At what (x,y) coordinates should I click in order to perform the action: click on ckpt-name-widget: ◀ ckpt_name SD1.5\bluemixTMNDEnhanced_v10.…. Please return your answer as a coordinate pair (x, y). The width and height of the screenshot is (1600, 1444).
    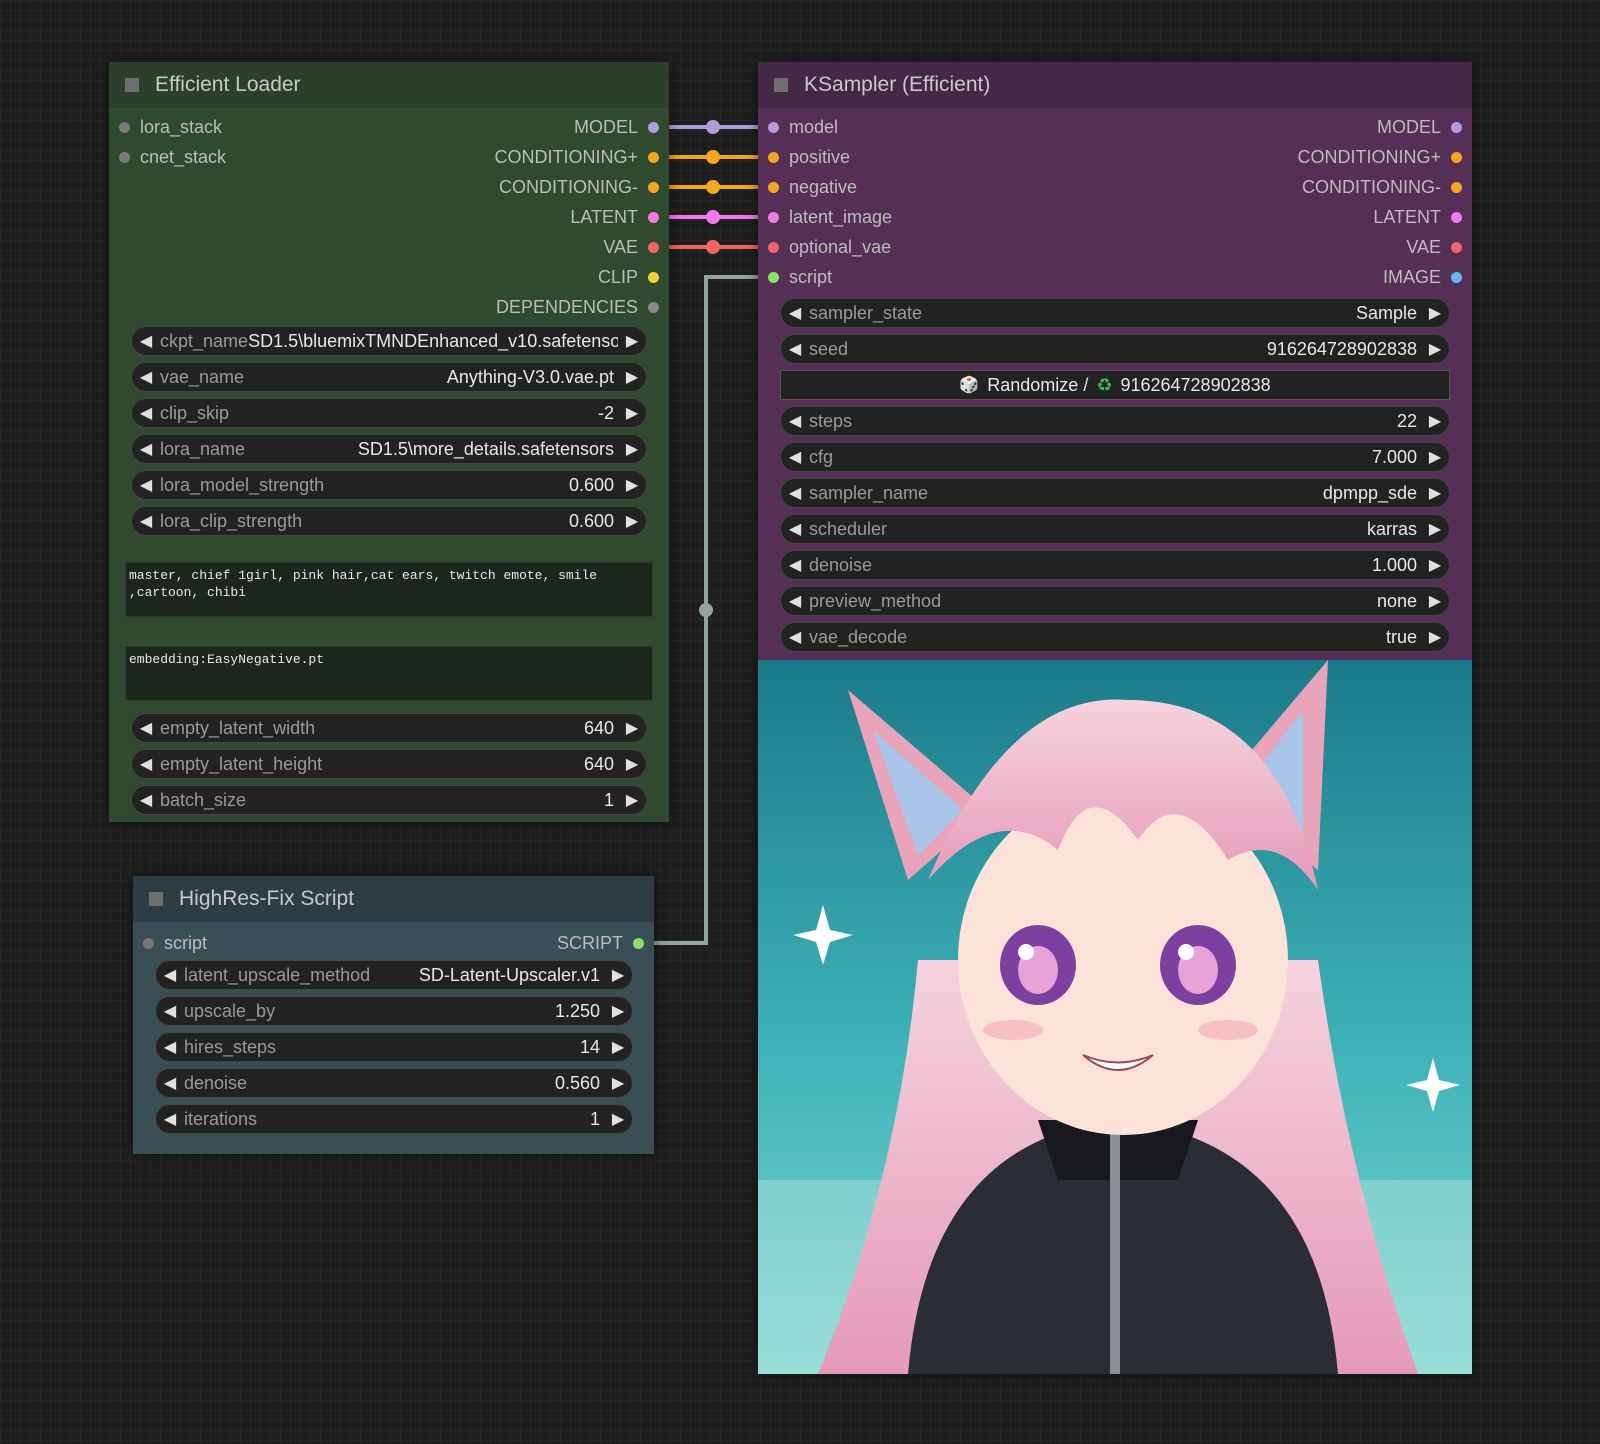
    Looking at the image, I should click on (389, 341).